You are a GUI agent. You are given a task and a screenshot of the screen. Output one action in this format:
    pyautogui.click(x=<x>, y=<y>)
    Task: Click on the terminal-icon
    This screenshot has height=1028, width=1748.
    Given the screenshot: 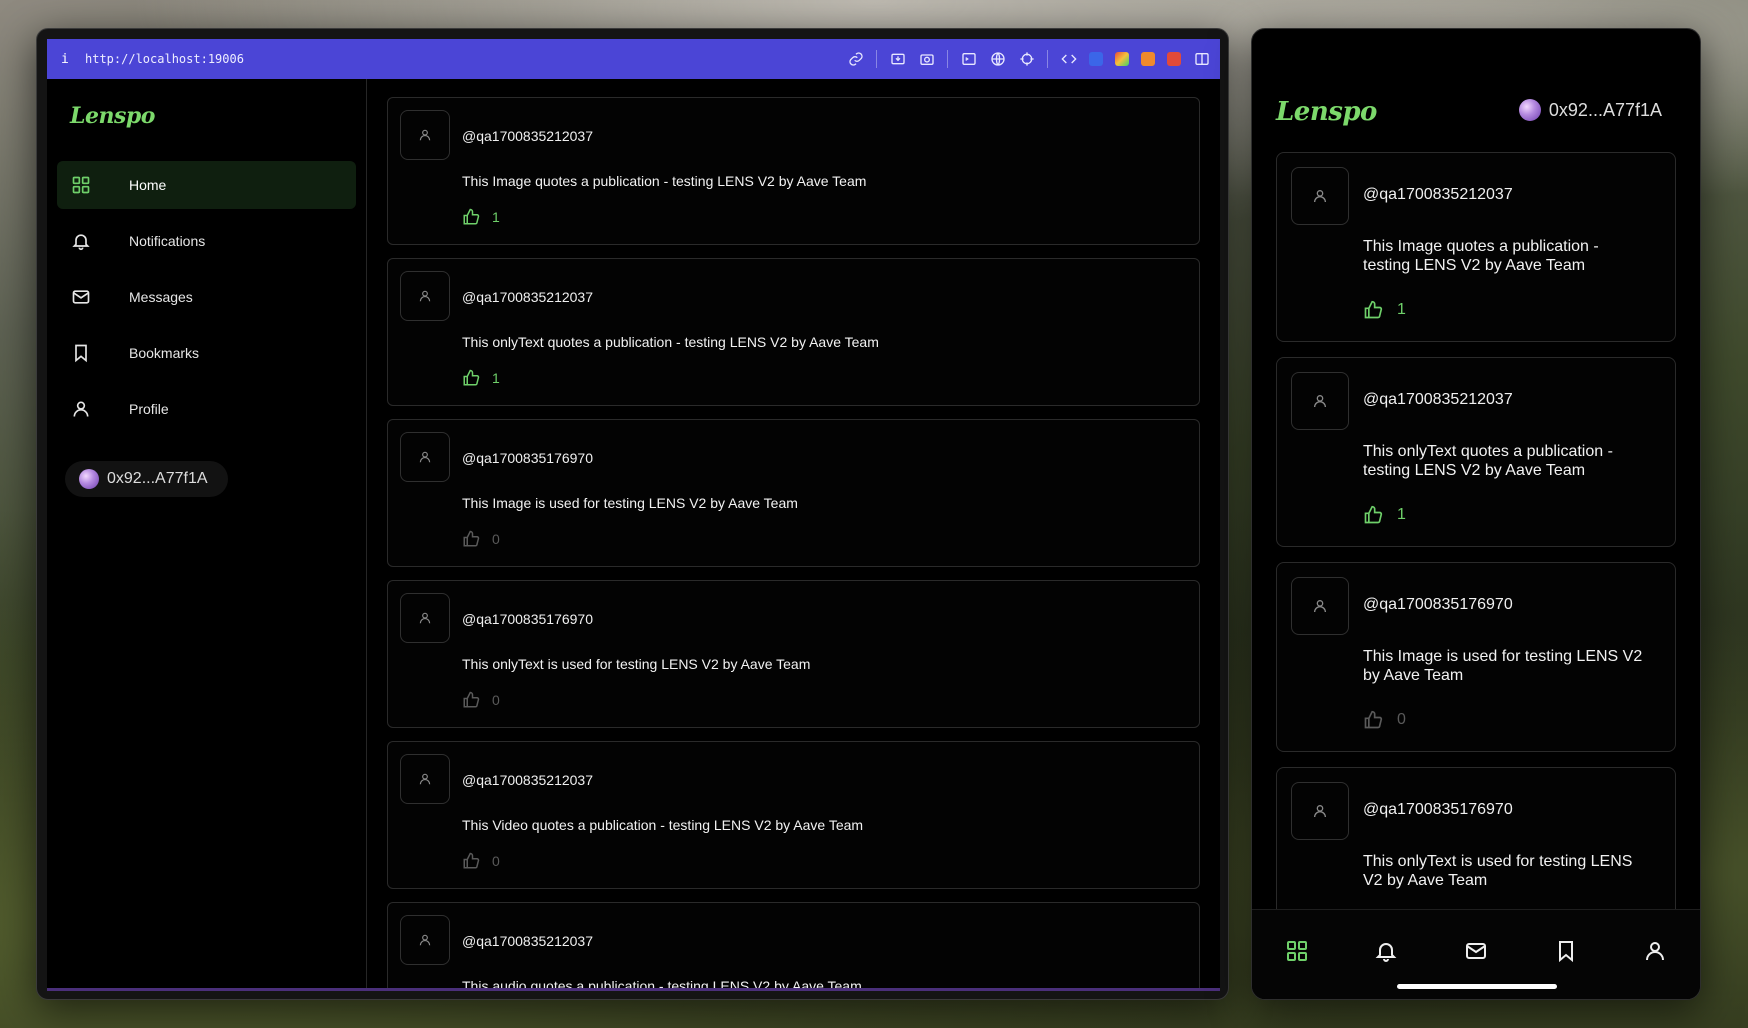 What is the action you would take?
    pyautogui.click(x=968, y=59)
    